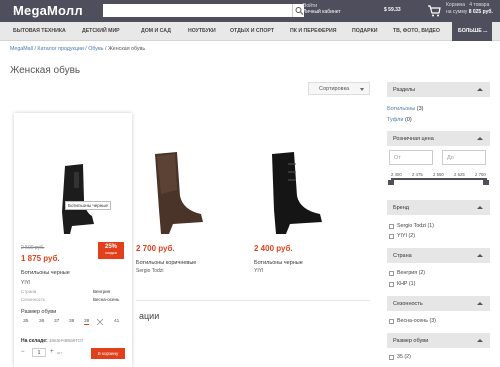  Describe the element at coordinates (149, 316) in the screenshot. I see `section-heading: ации` at that location.